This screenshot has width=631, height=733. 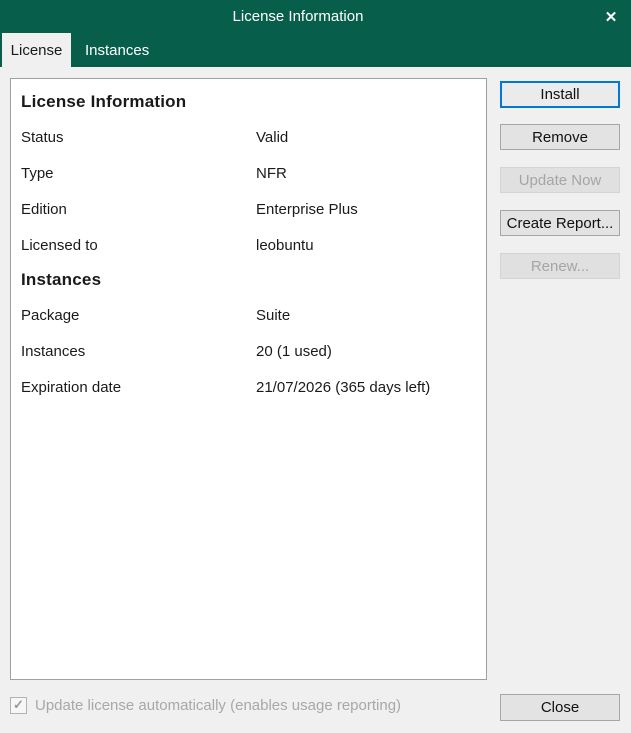 What do you see at coordinates (294, 351) in the screenshot?
I see `row-value: 20 (1 used)` at bounding box center [294, 351].